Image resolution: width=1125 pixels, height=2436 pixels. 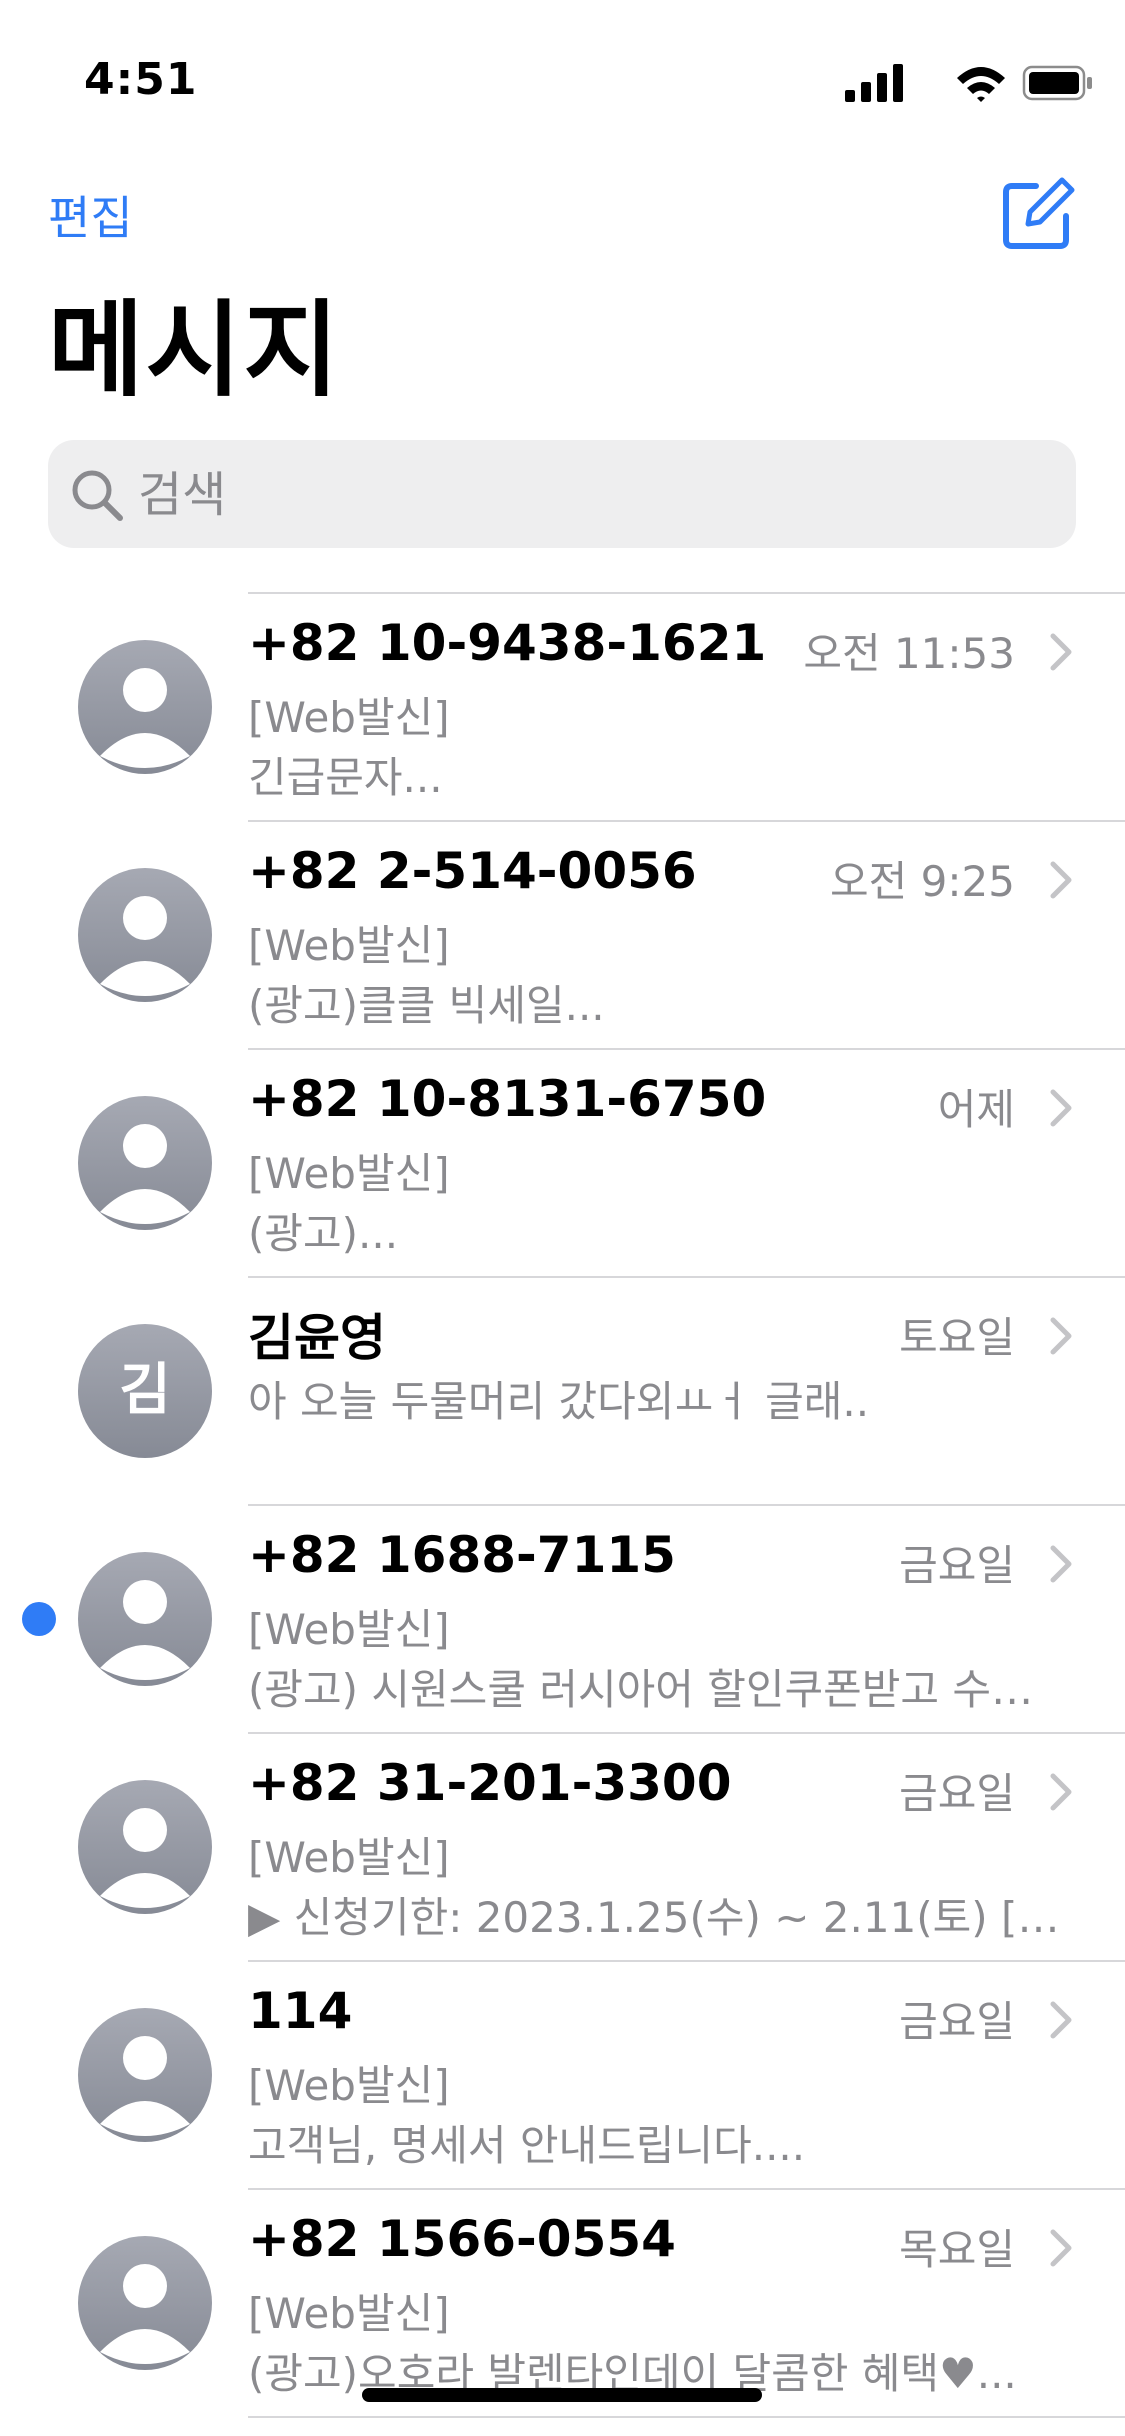 I want to click on conversation-time: 오전 9:25, so click(x=922, y=881).